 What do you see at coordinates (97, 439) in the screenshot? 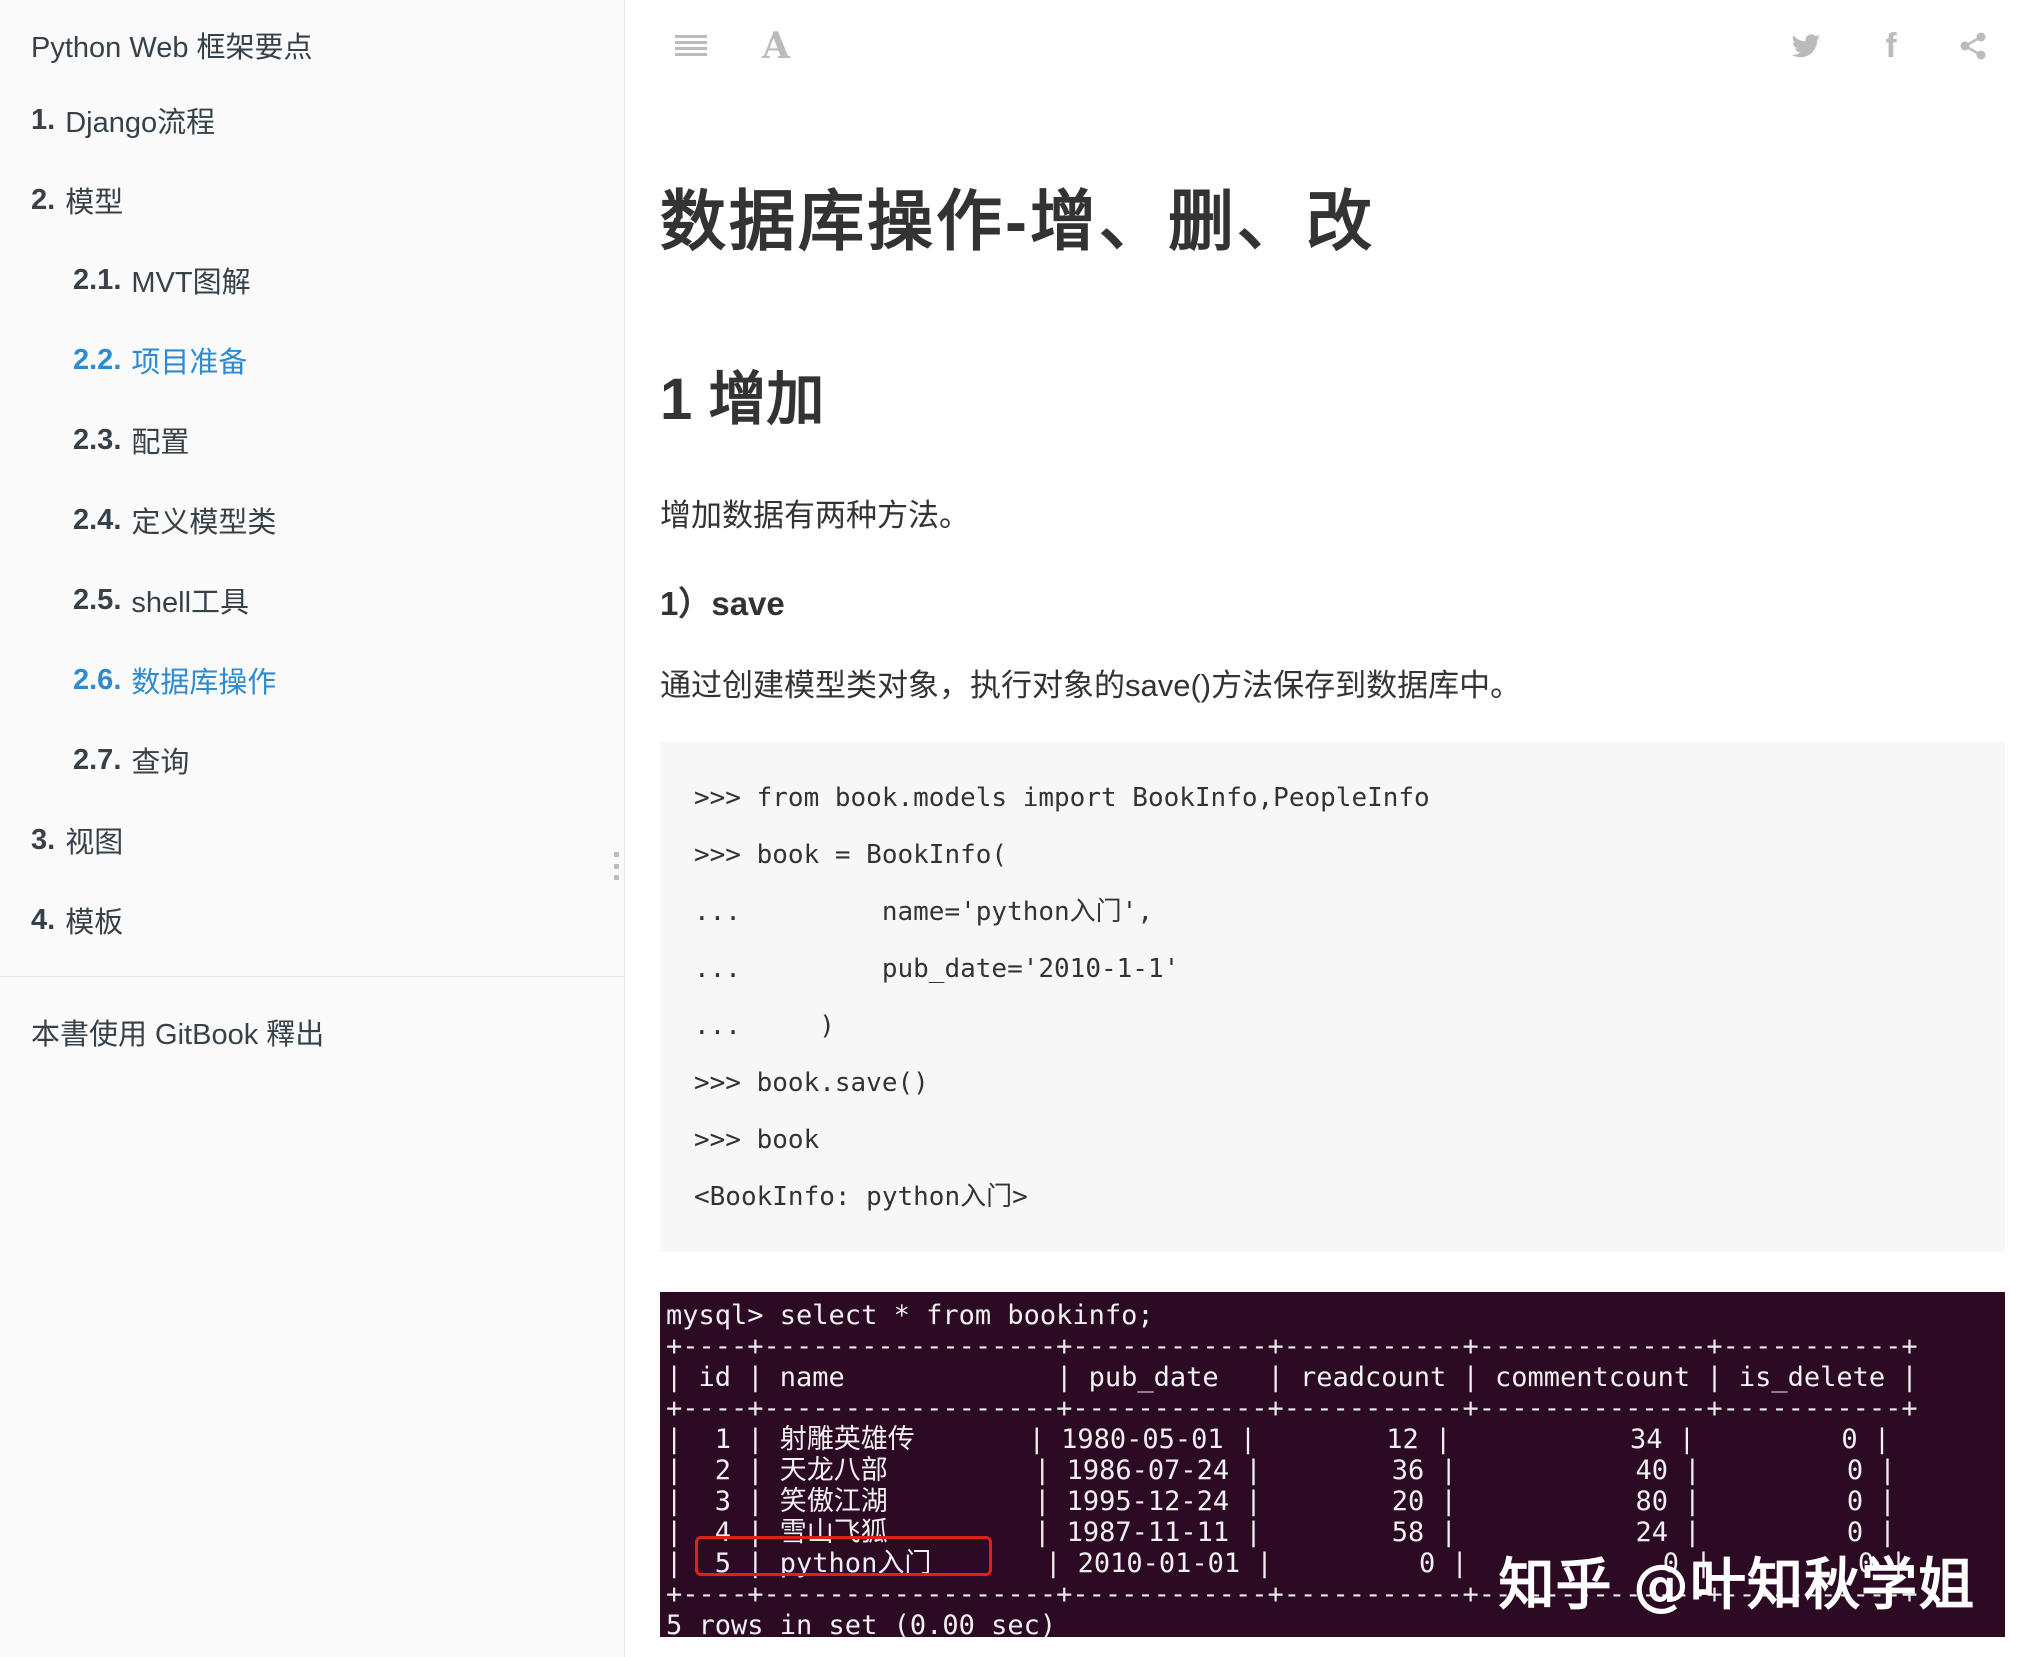
I see `sidebar-item-num: 2.3.` at bounding box center [97, 439].